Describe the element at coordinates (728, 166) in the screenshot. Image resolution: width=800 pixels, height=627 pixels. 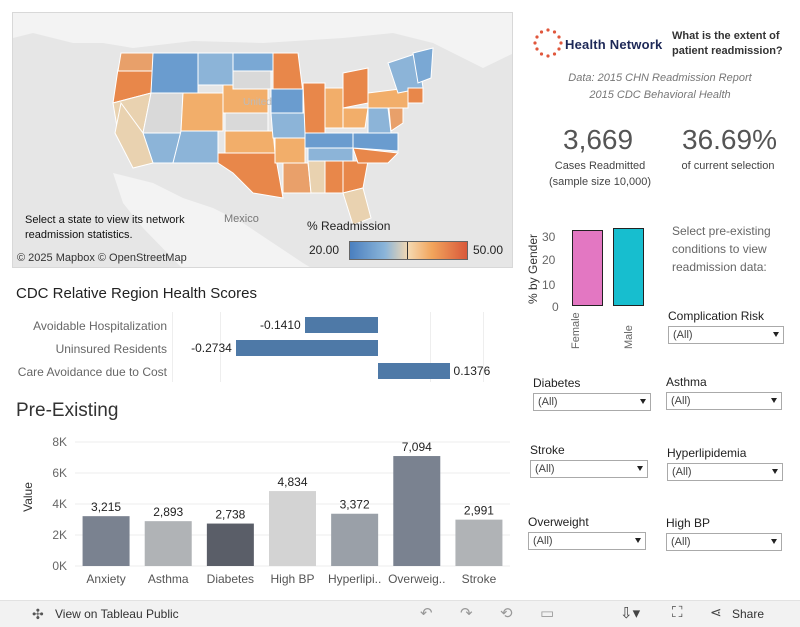
I see `percent-label: of current selection` at that location.